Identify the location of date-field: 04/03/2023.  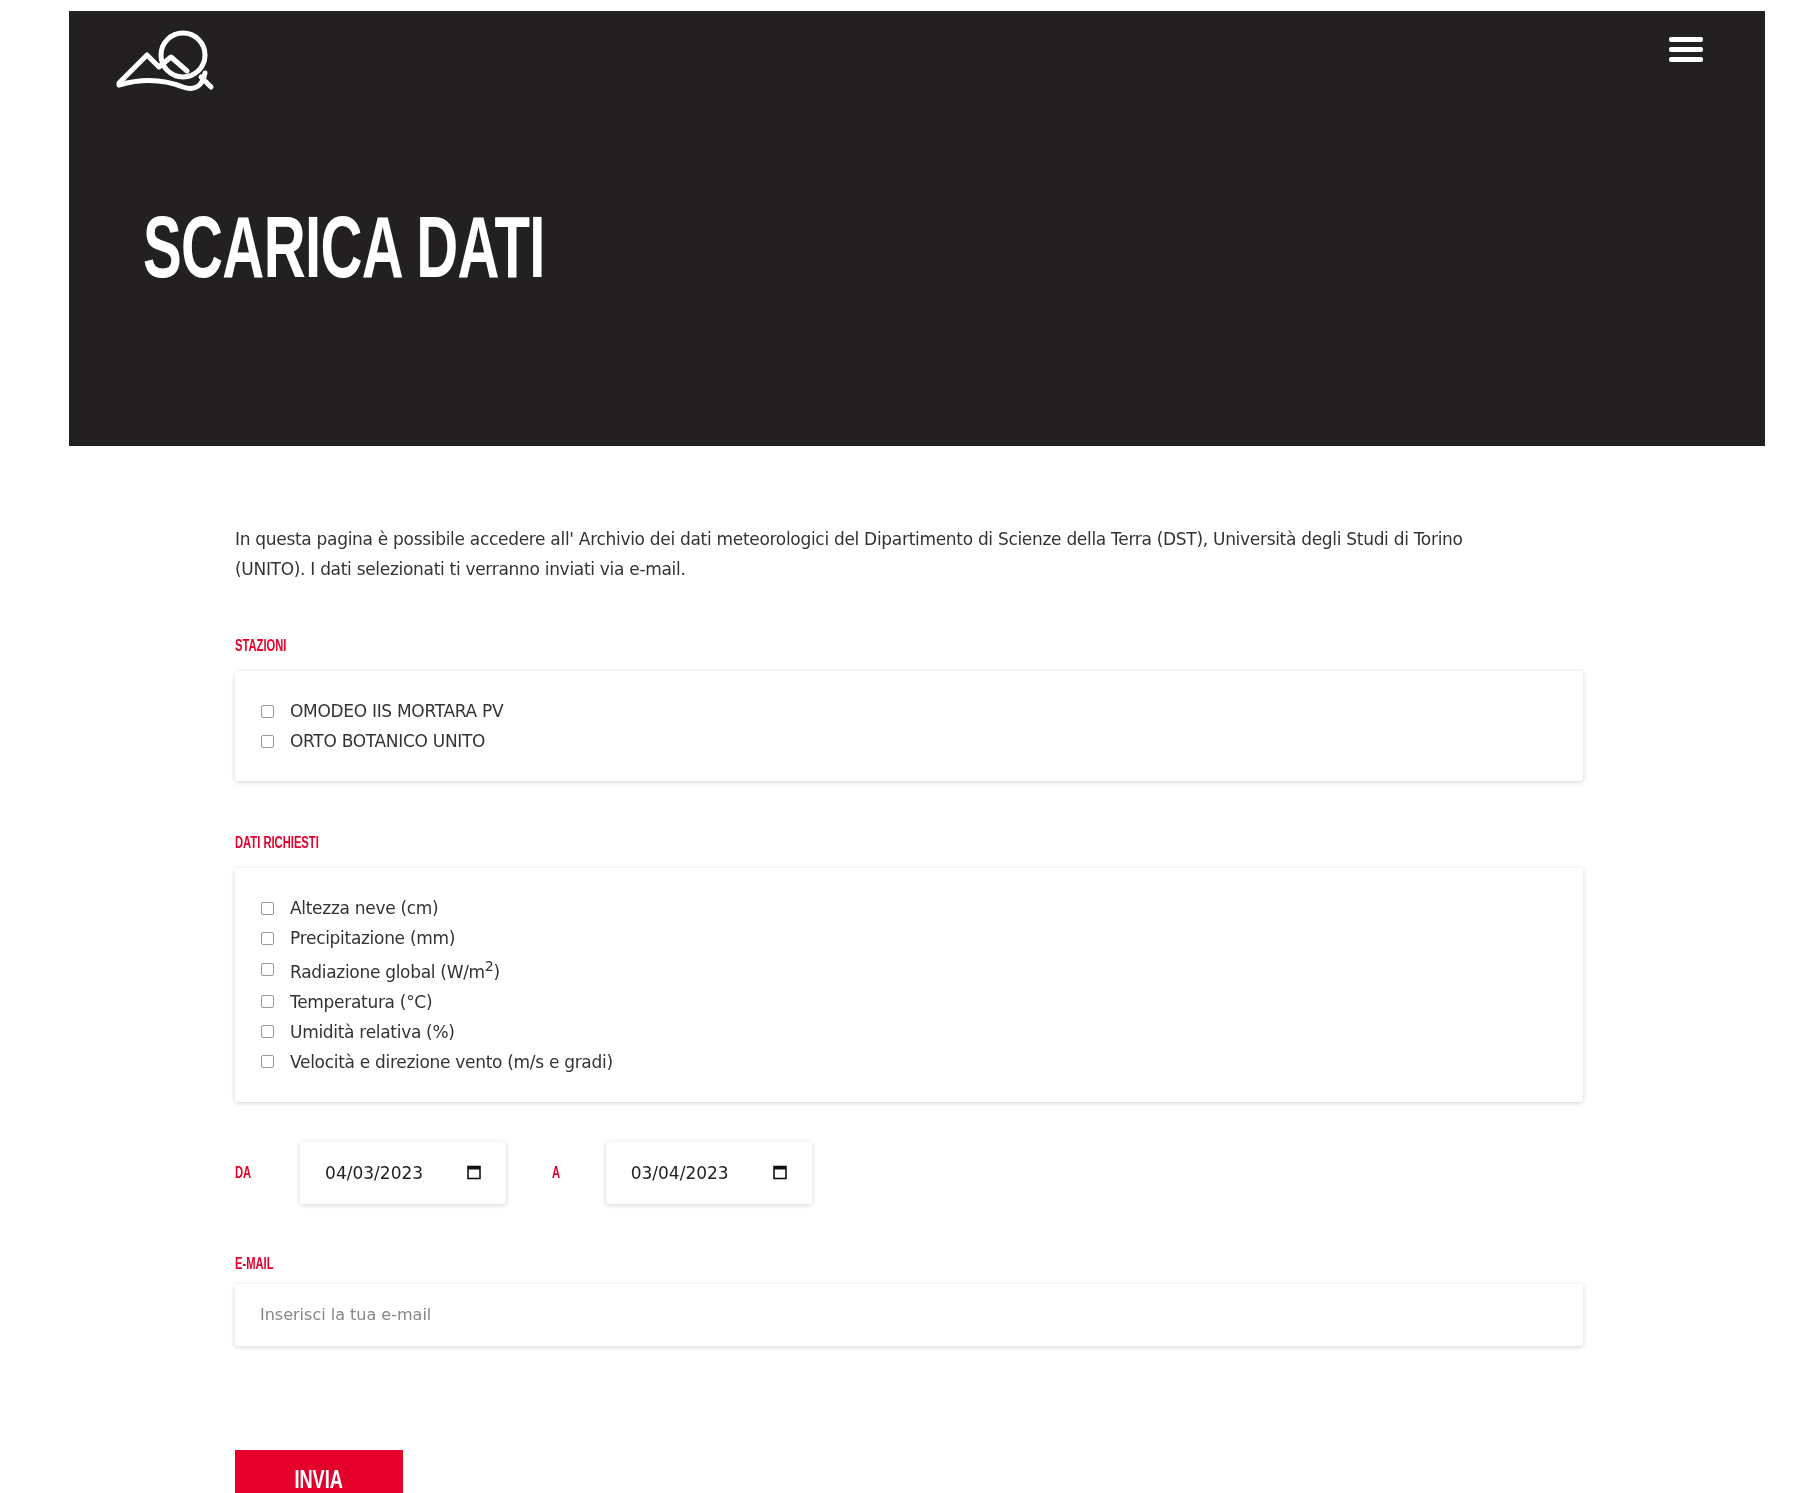
(403, 1172).